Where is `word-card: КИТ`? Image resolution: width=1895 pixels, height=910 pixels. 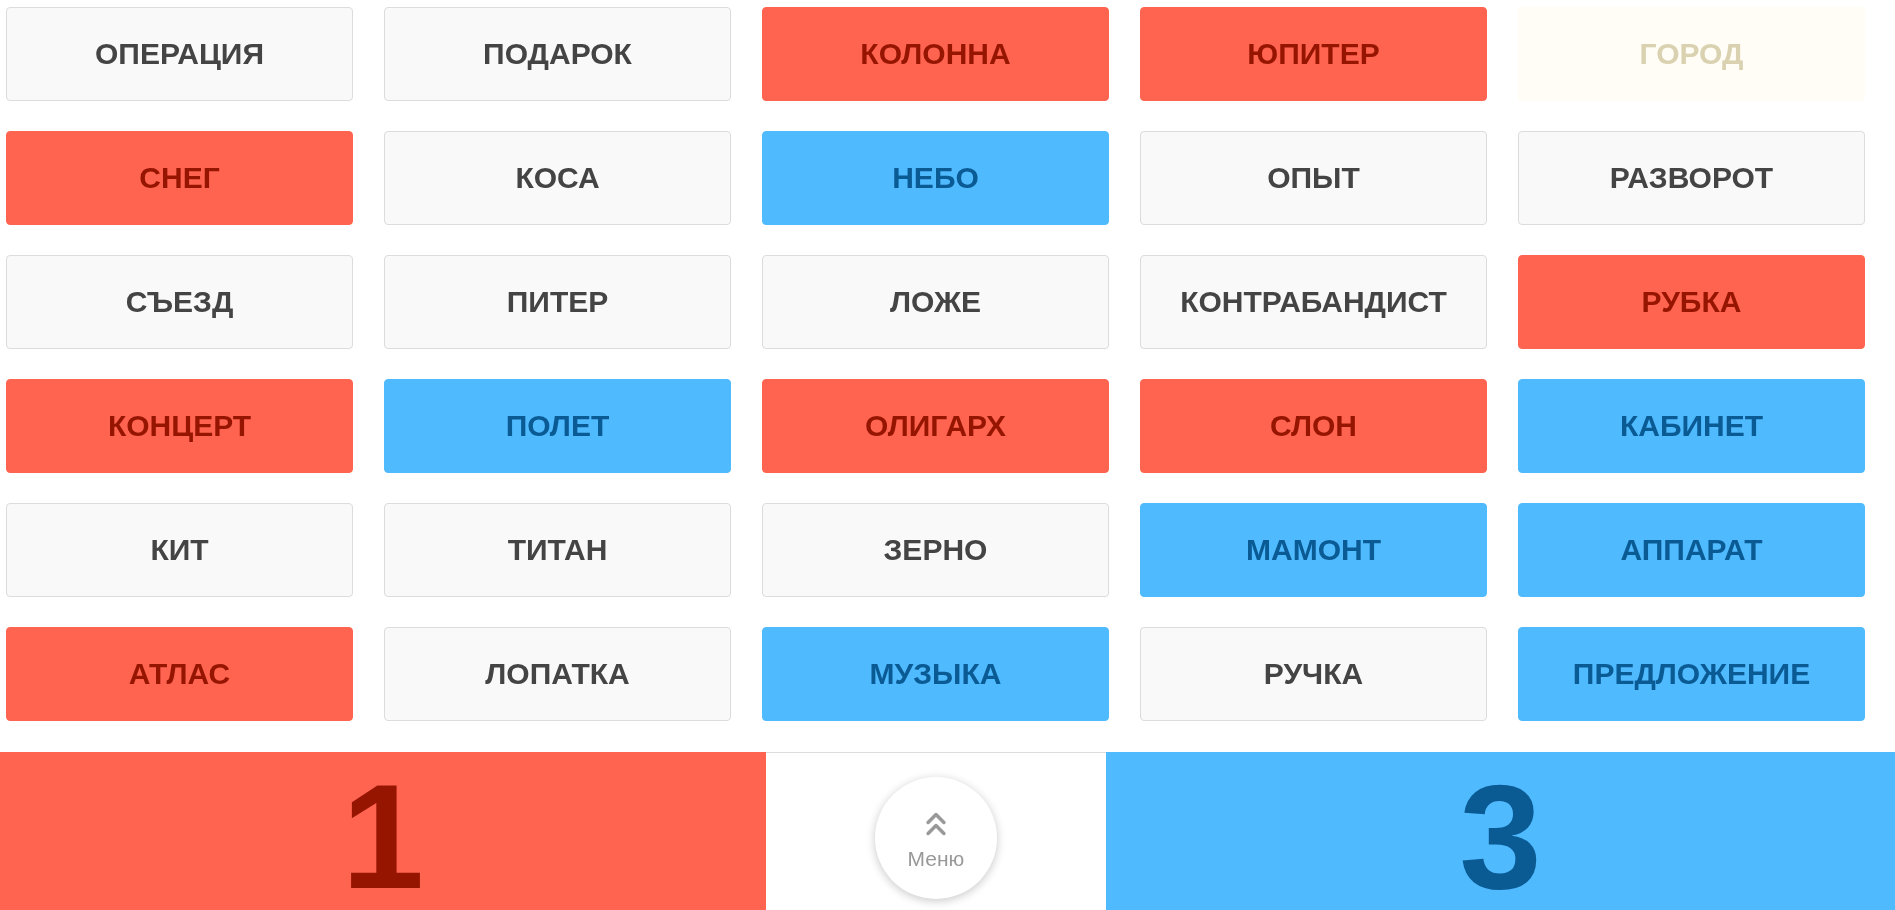
word-card: КИТ is located at coordinates (179, 550).